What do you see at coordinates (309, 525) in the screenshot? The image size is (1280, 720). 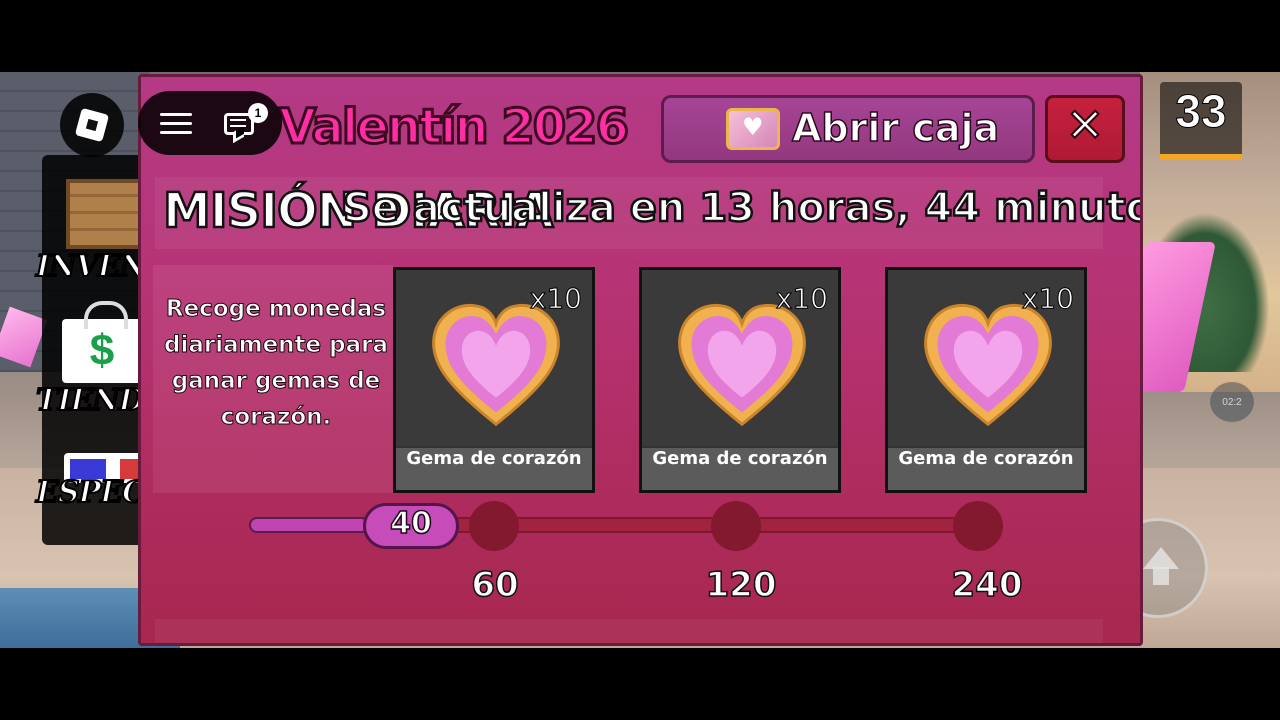 I see `mission-progress-fill` at bounding box center [309, 525].